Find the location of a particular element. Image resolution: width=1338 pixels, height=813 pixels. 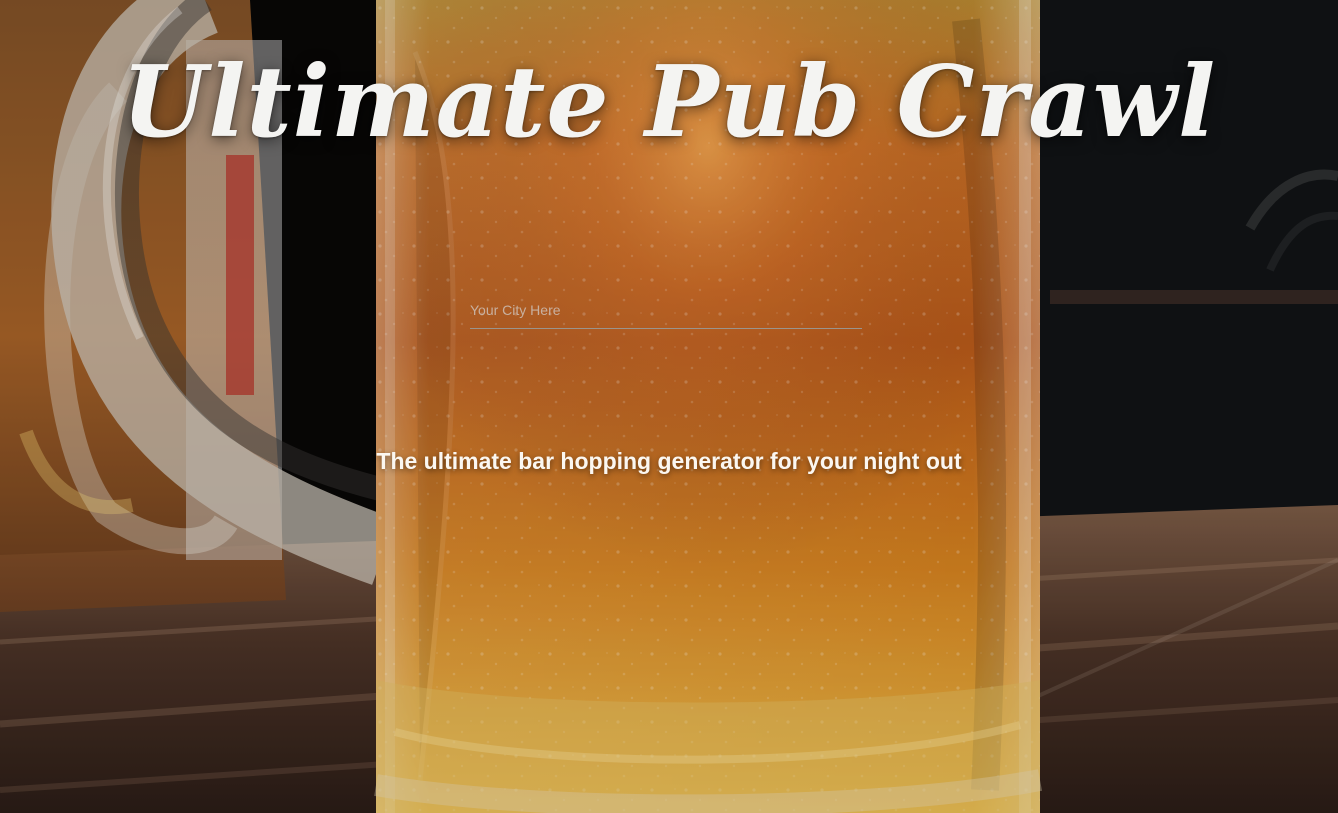

city-input is located at coordinates (666, 310).